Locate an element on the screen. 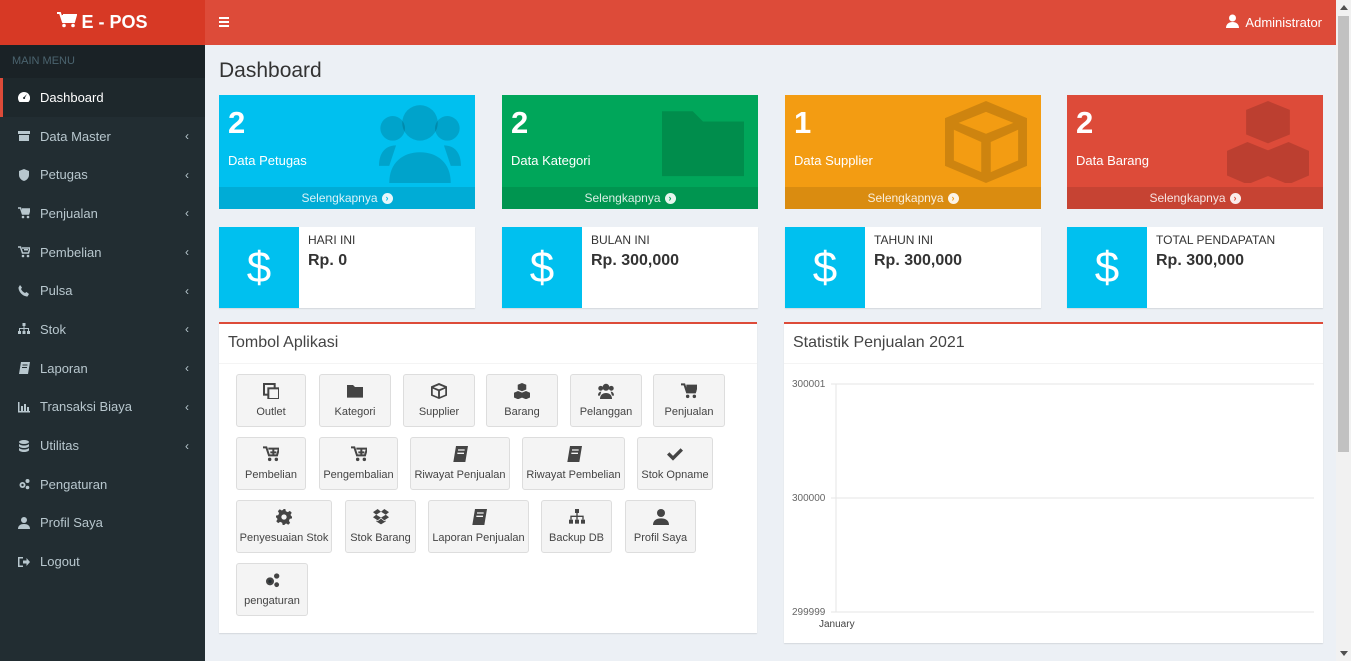 Image resolution: width=1351 pixels, height=661 pixels. sidebar-toggle-icon is located at coordinates (224, 22).